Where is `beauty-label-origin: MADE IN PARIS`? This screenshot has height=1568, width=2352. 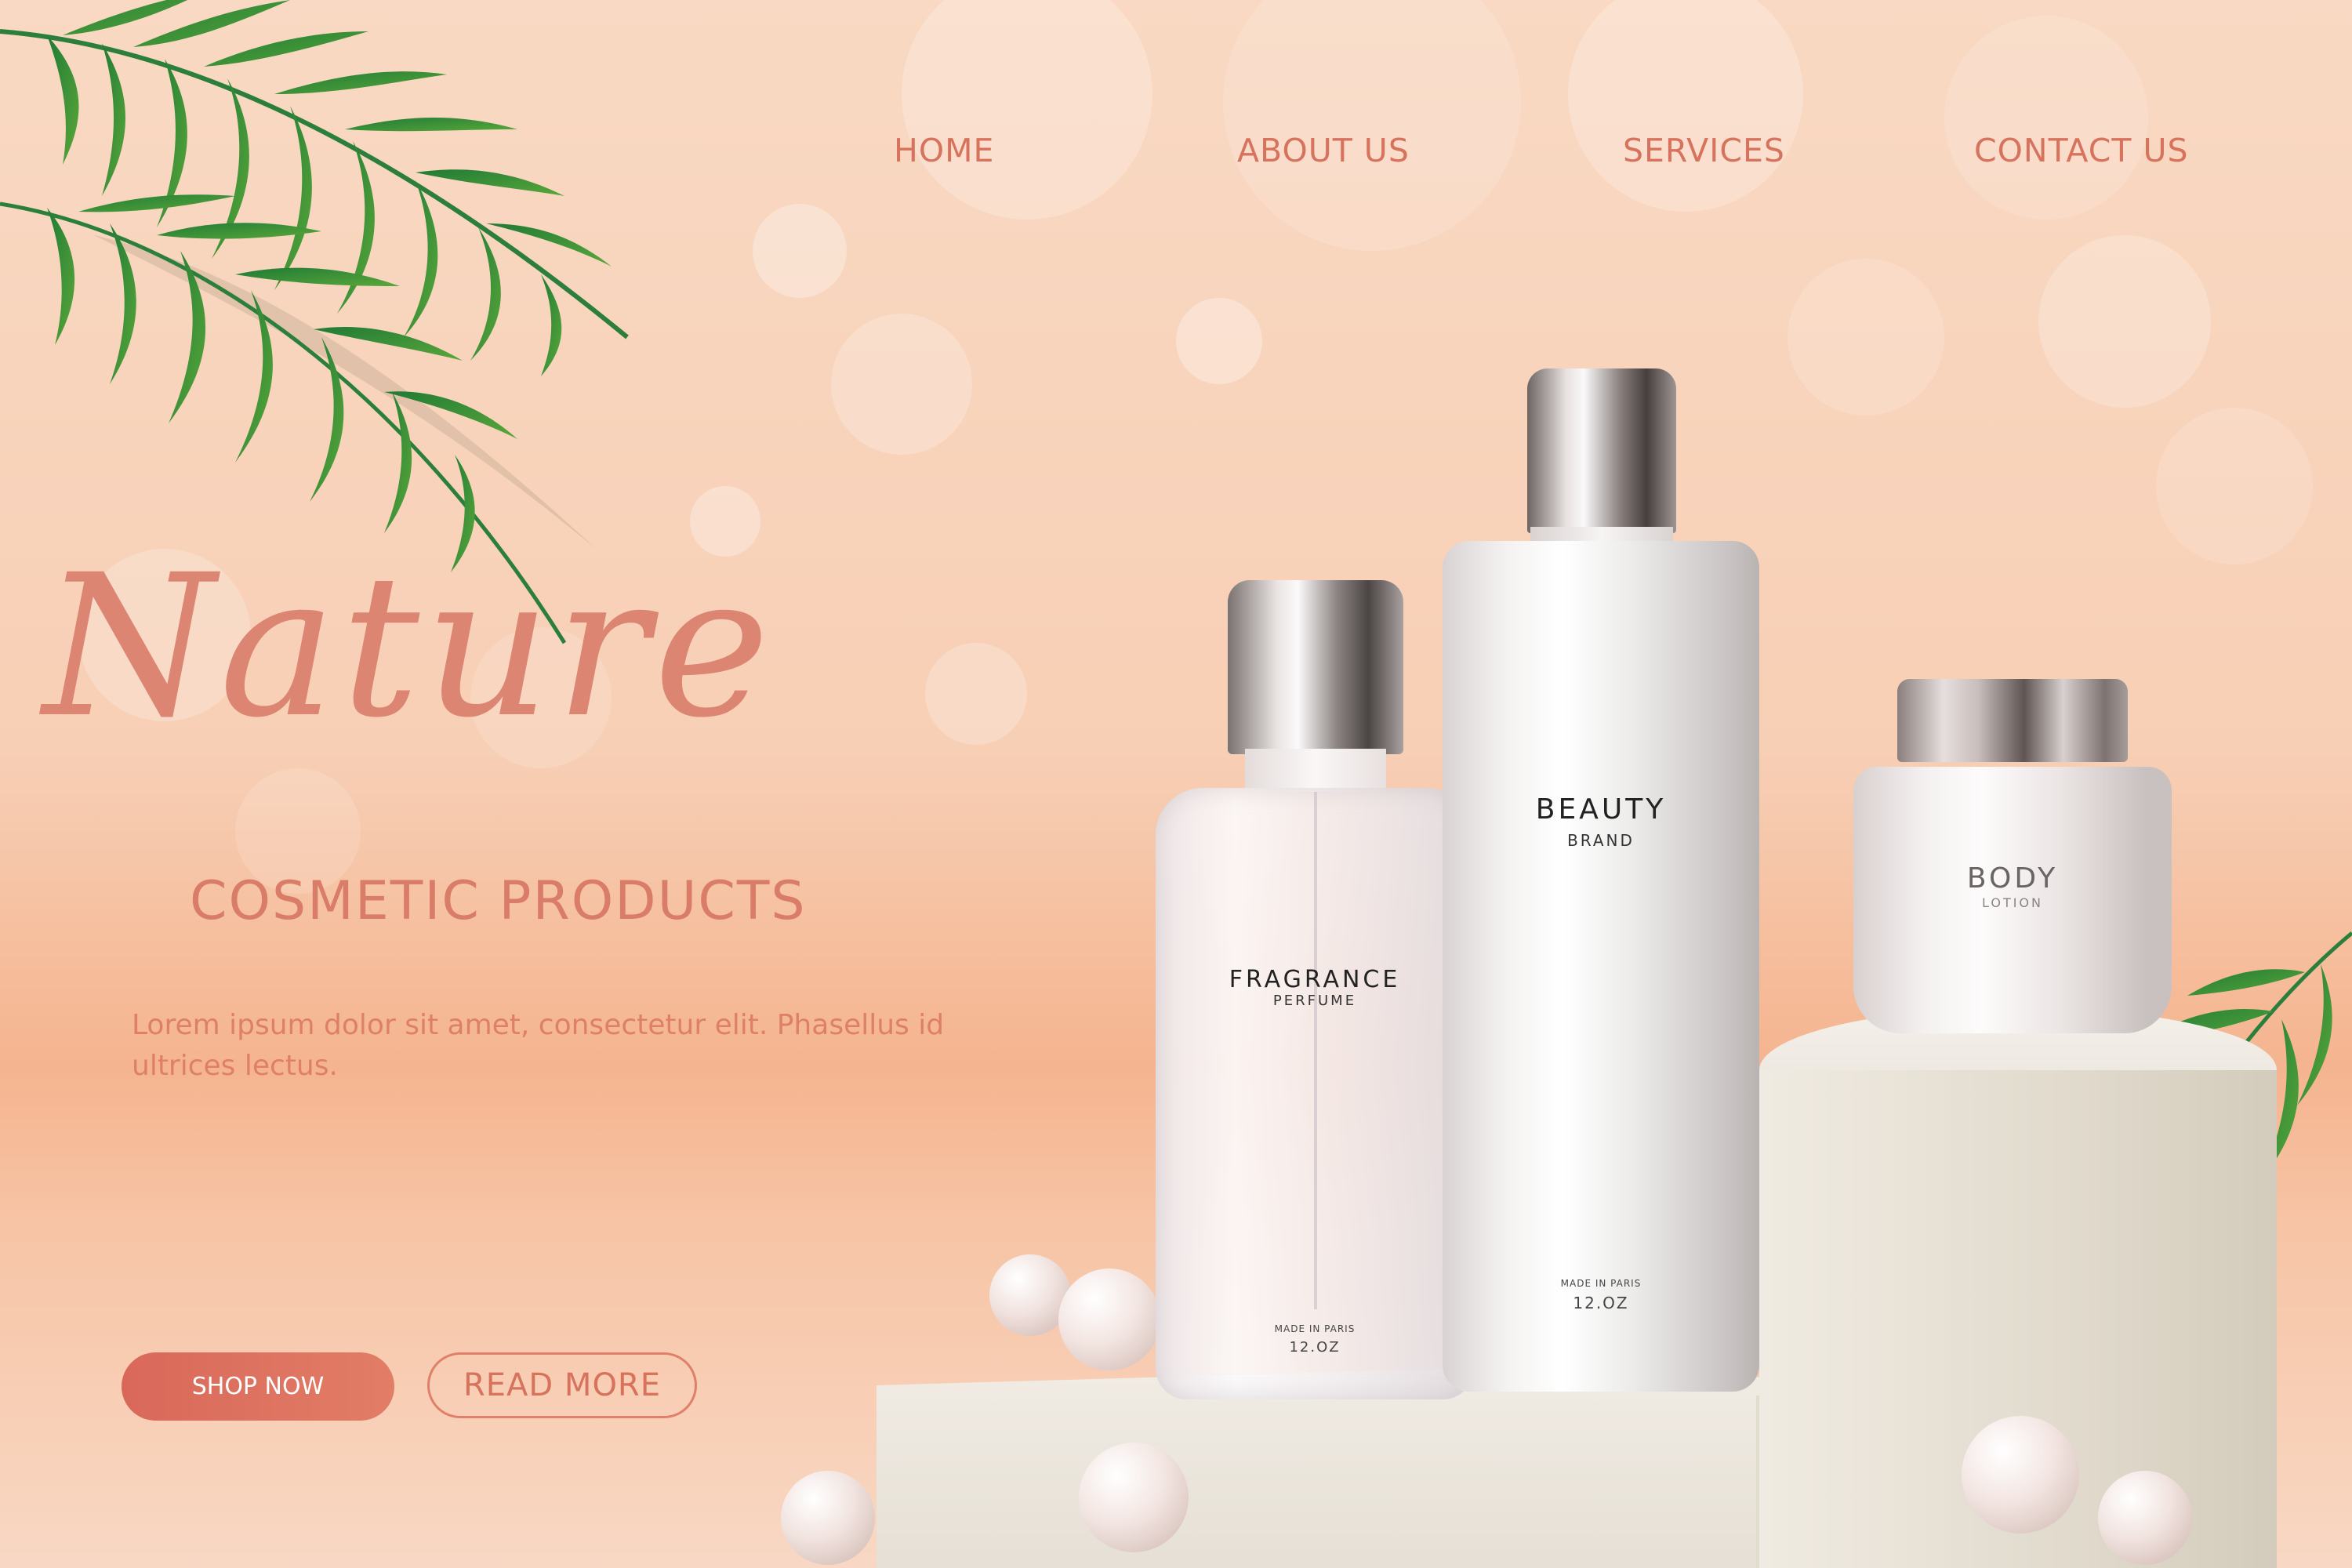 beauty-label-origin: MADE IN PARIS is located at coordinates (1601, 1283).